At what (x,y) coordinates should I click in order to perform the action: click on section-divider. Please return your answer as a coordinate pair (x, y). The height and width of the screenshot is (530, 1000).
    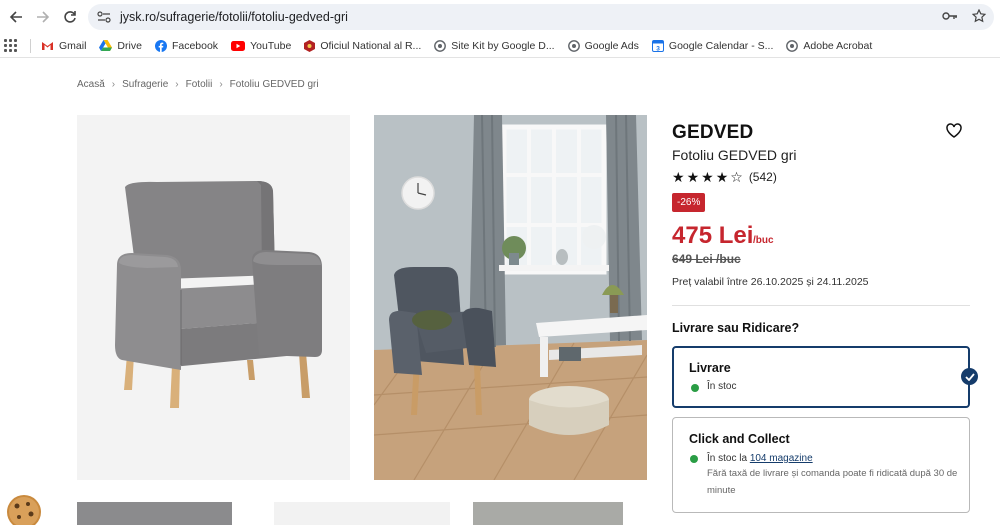
    Looking at the image, I should click on (821, 305).